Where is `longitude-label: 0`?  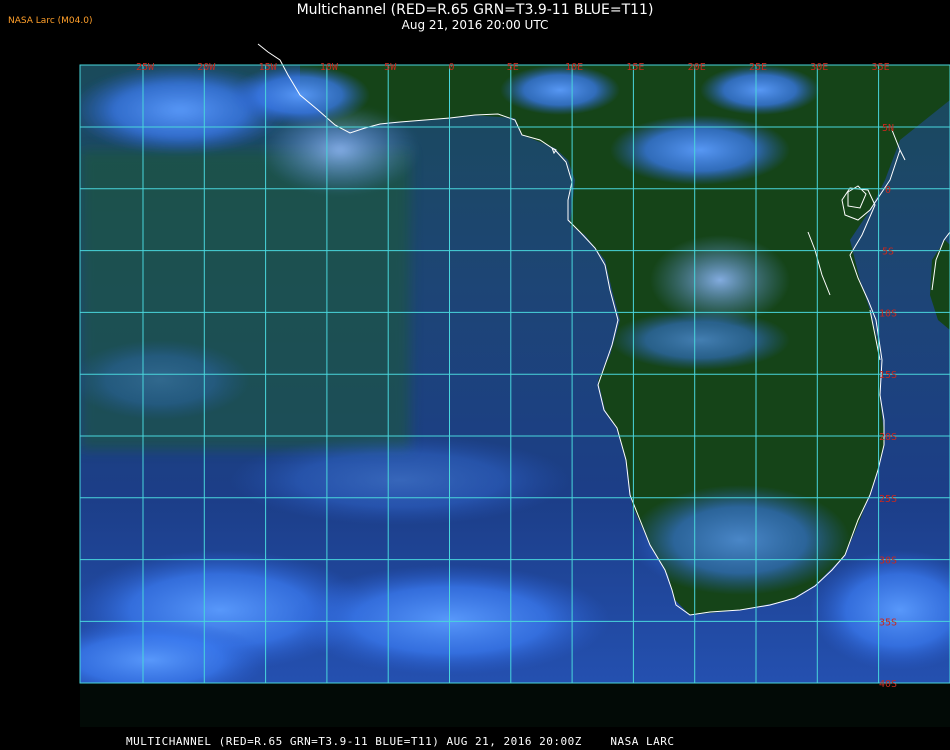 longitude-label: 0 is located at coordinates (451, 67).